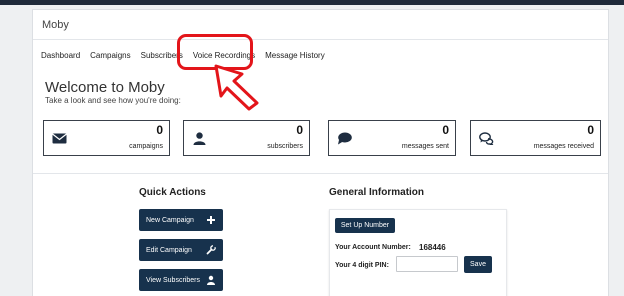  What do you see at coordinates (312, 2) in the screenshot?
I see `top-bar` at bounding box center [312, 2].